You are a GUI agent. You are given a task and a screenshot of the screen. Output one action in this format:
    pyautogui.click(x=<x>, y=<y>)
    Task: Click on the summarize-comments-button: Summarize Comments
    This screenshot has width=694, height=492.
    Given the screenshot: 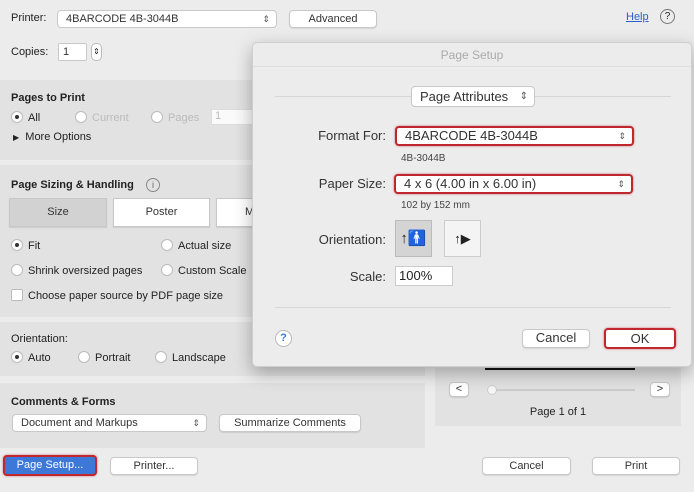 What is the action you would take?
    pyautogui.click(x=290, y=423)
    